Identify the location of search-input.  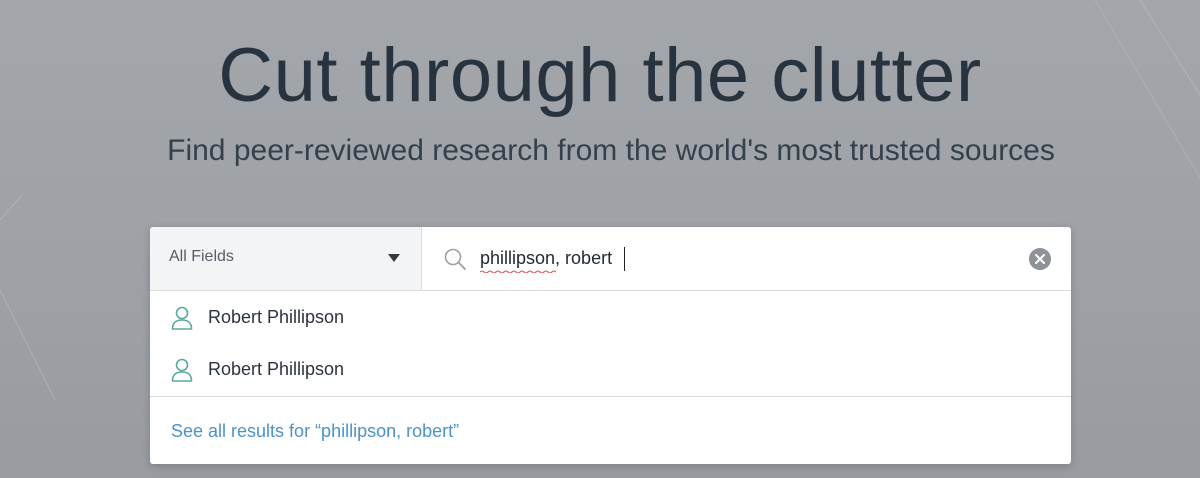
(730, 258).